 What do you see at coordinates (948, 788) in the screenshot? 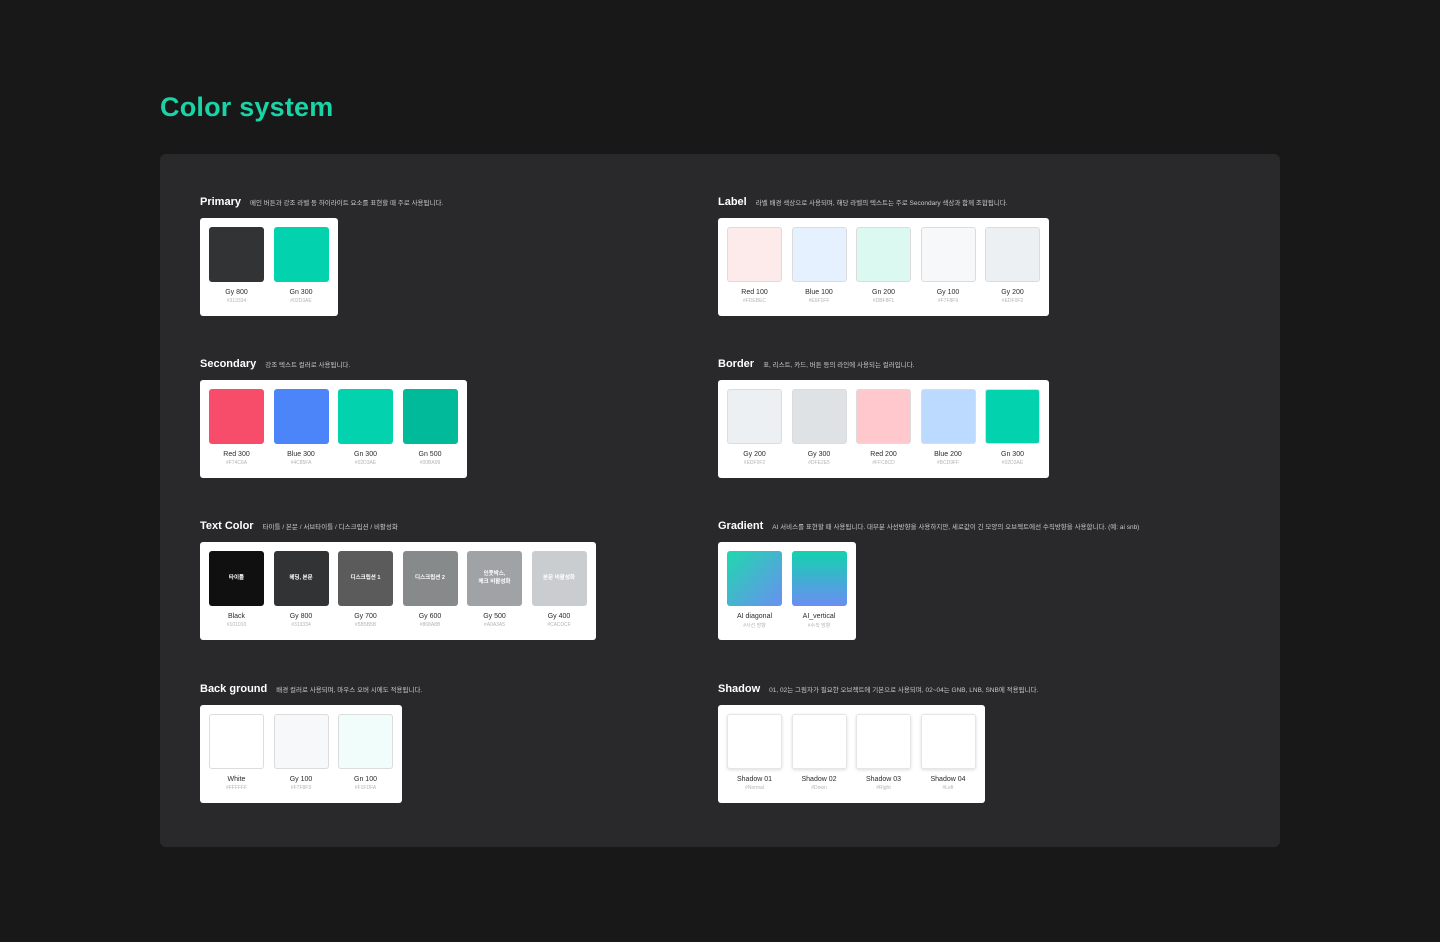
I see `swatch-hex: #Left` at bounding box center [948, 788].